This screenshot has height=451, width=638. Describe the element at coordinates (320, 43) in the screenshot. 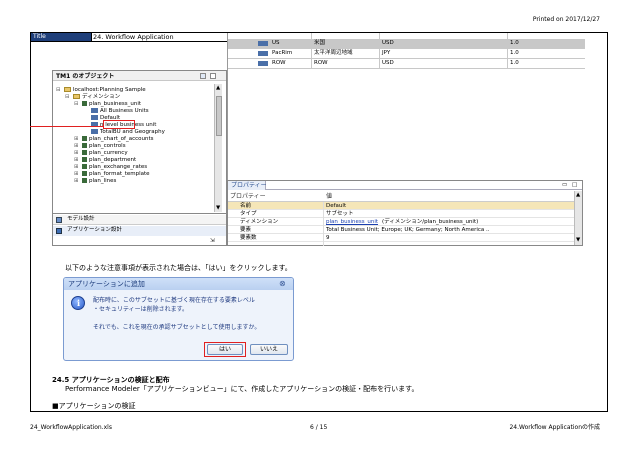

I see `grid-cell-jp: 米国` at that location.